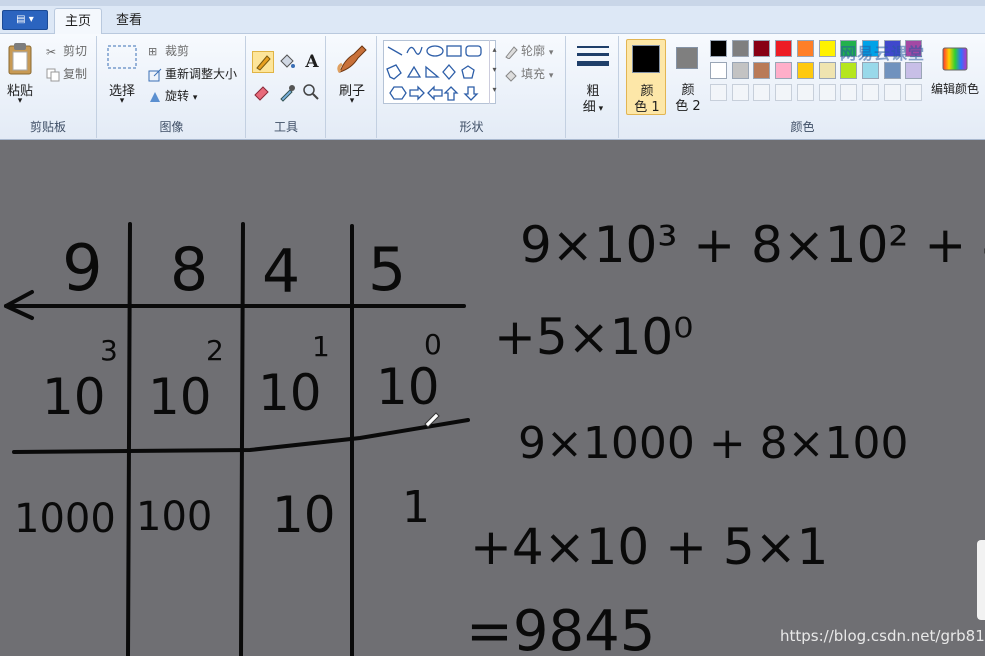  Describe the element at coordinates (304, 515) in the screenshot. I see `value-tens: 10` at that location.